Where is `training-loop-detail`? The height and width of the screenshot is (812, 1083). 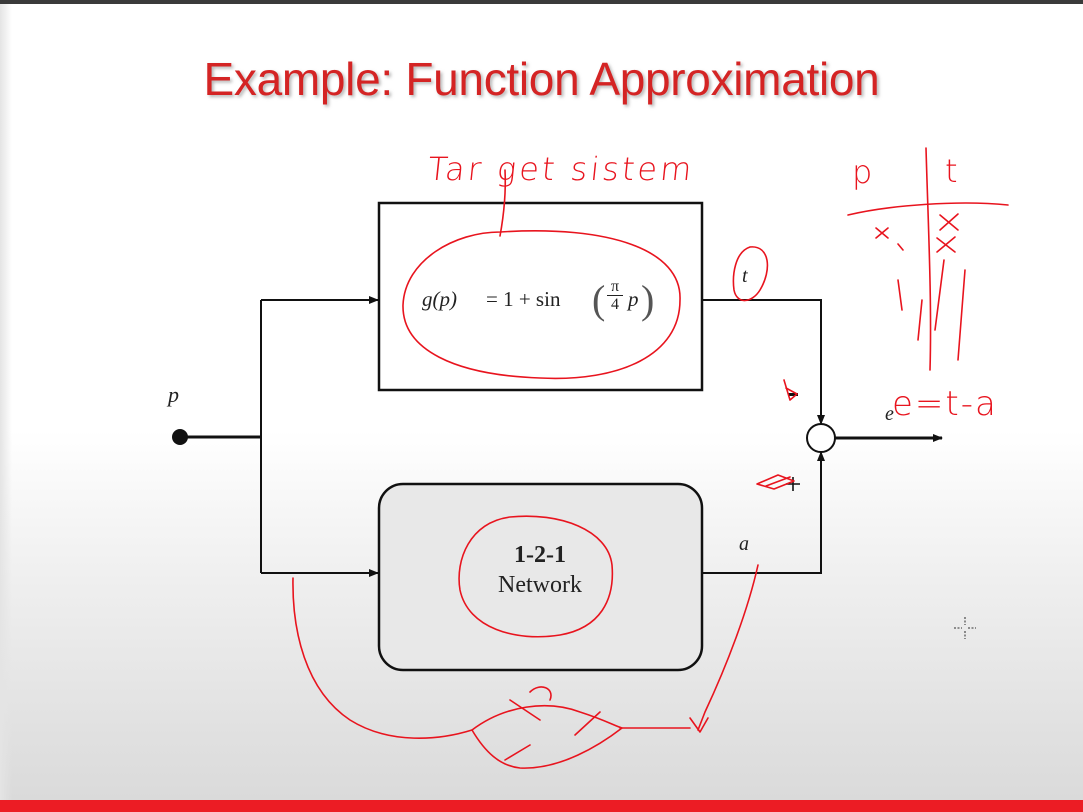 training-loop-detail is located at coordinates (597, 723).